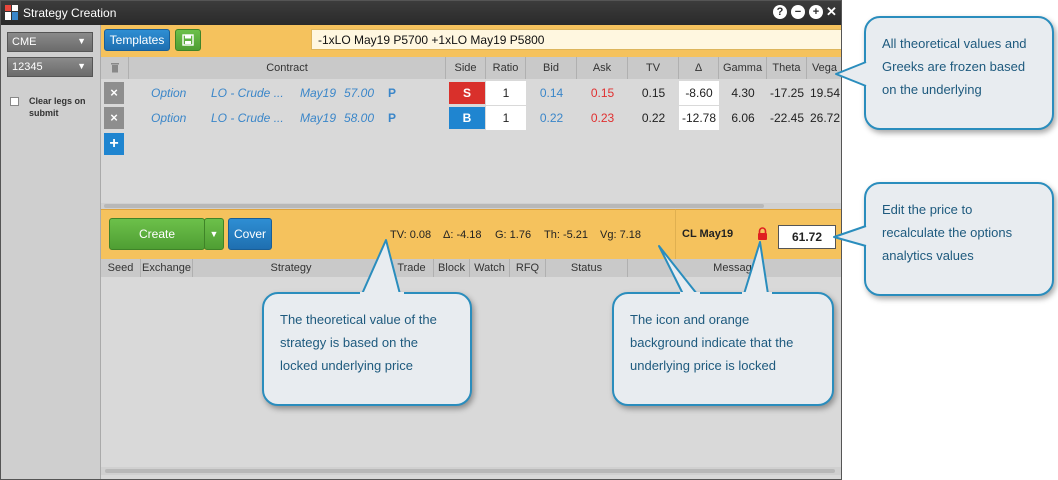 The width and height of the screenshot is (1058, 480). I want to click on col-theta: Theta, so click(787, 68).